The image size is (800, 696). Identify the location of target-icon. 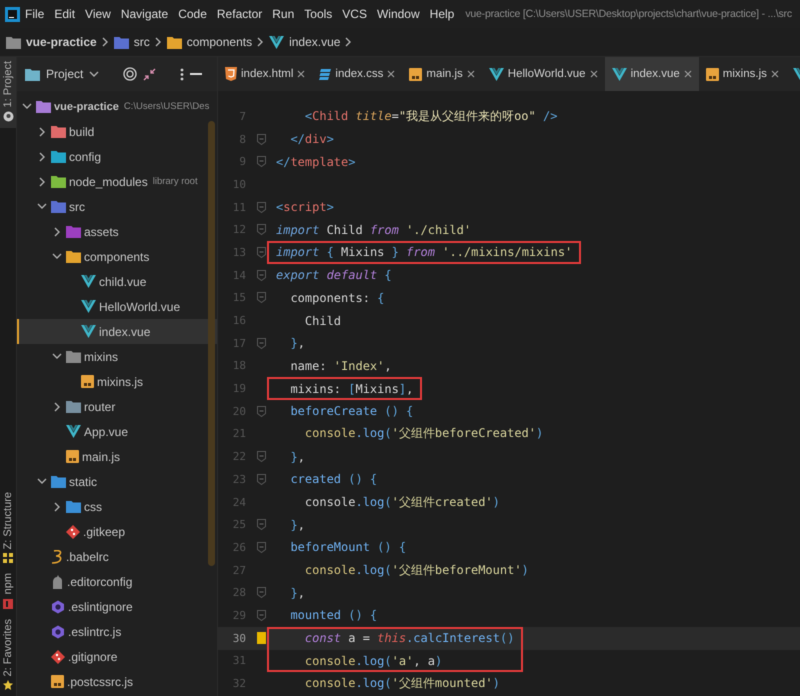
(130, 74).